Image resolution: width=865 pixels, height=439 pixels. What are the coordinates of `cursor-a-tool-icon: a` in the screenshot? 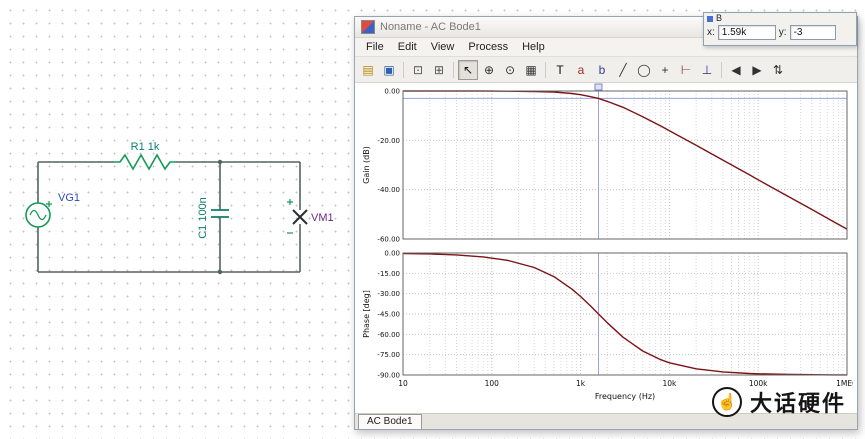 It's located at (581, 70).